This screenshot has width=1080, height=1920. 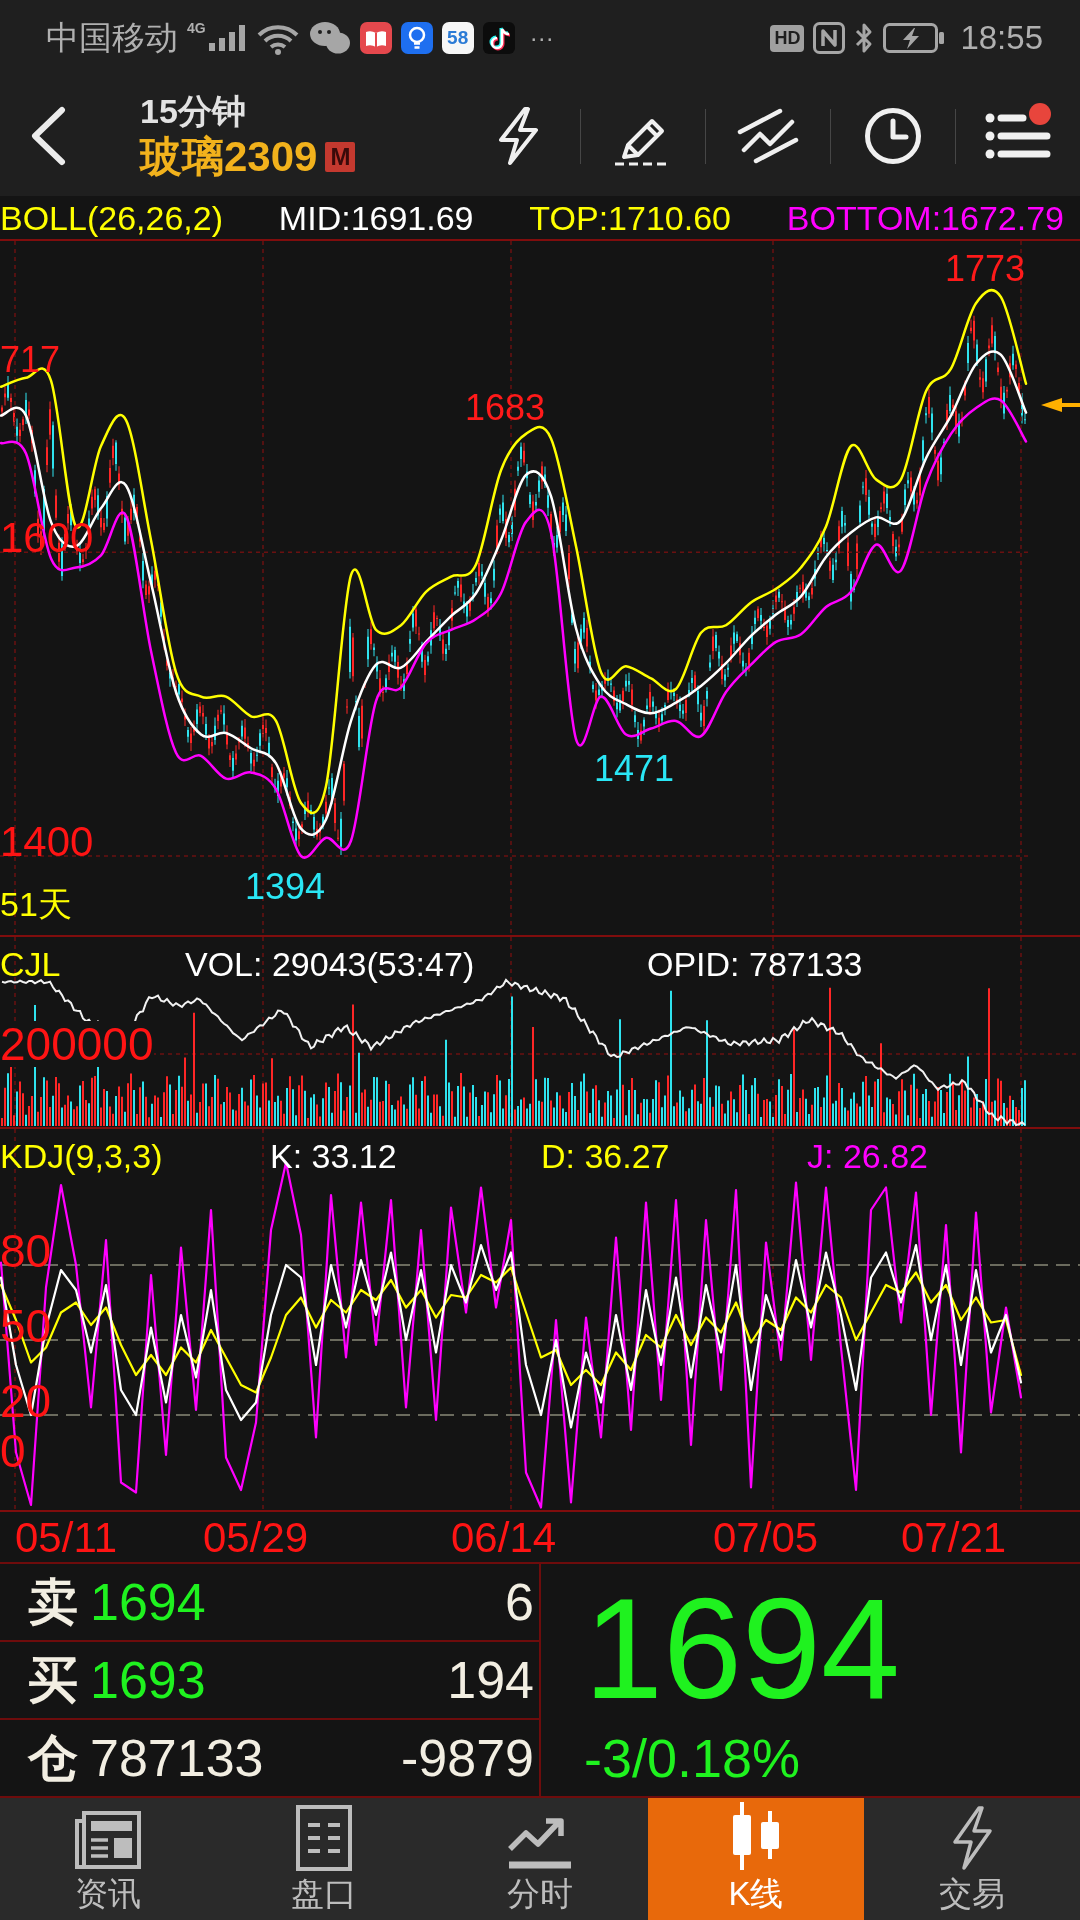 What do you see at coordinates (375, 38) in the screenshot?
I see `book-app-icon` at bounding box center [375, 38].